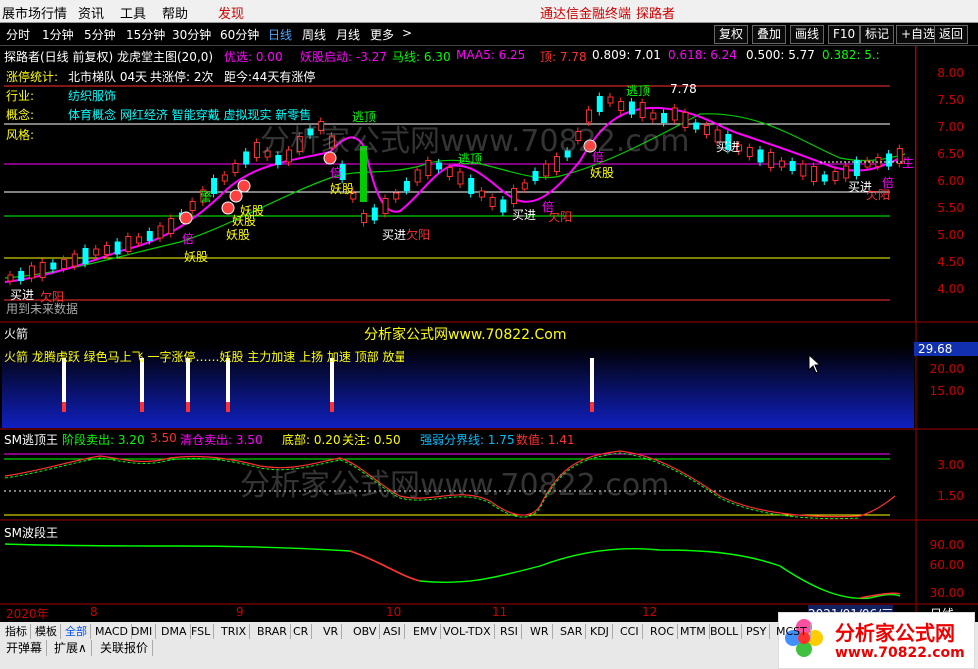  What do you see at coordinates (950, 208) in the screenshot?
I see `axis-tick: 5.50` at bounding box center [950, 208].